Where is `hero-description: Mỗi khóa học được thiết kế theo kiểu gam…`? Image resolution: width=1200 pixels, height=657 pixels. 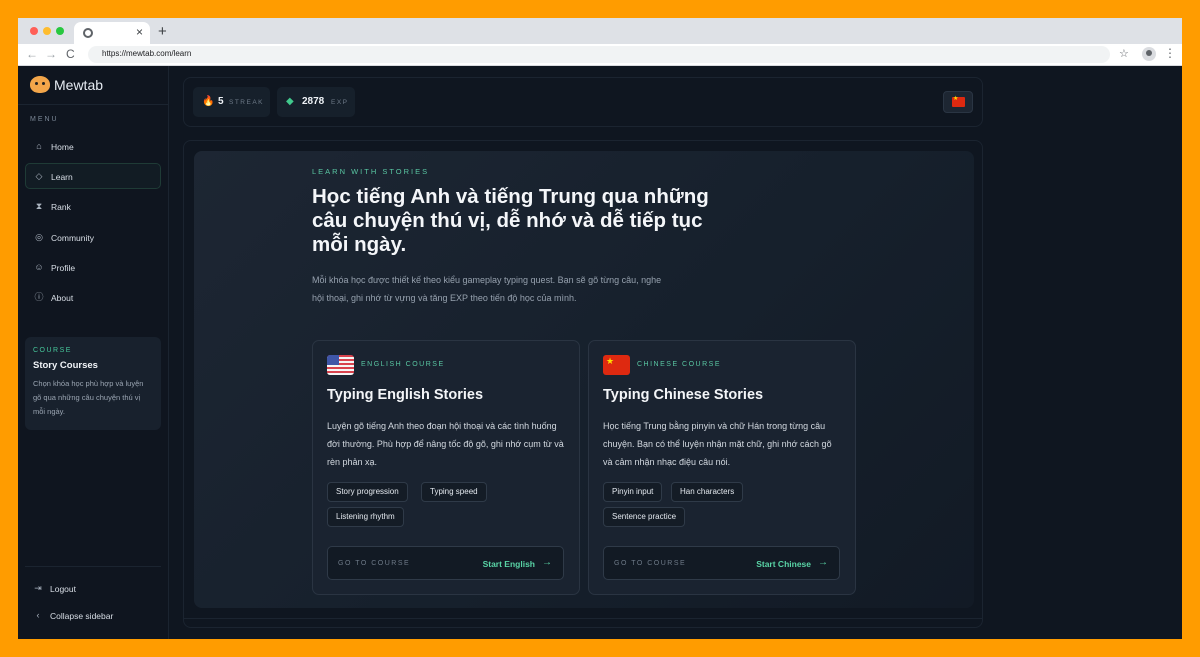 hero-description: Mỗi khóa học được thiết kế theo kiểu gam… is located at coordinates (487, 289).